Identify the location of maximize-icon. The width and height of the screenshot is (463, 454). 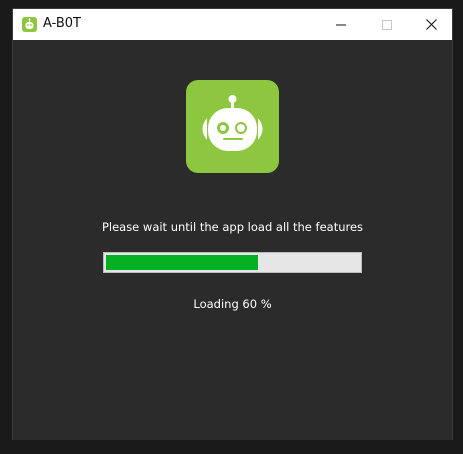
(387, 24).